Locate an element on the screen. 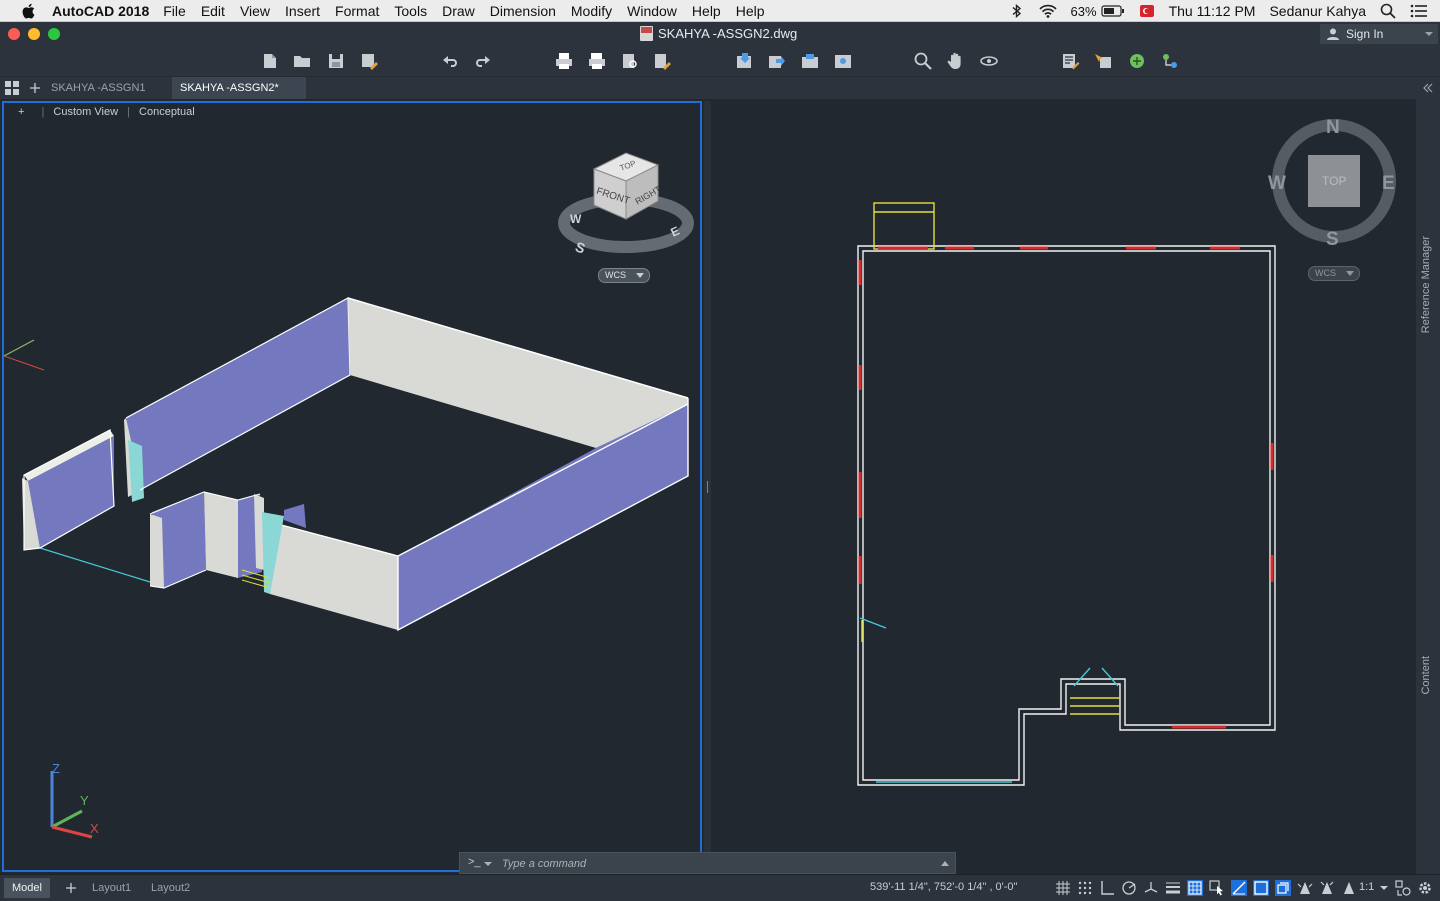 The height and width of the screenshot is (901, 1440). grid-display-icon is located at coordinates (1063, 888).